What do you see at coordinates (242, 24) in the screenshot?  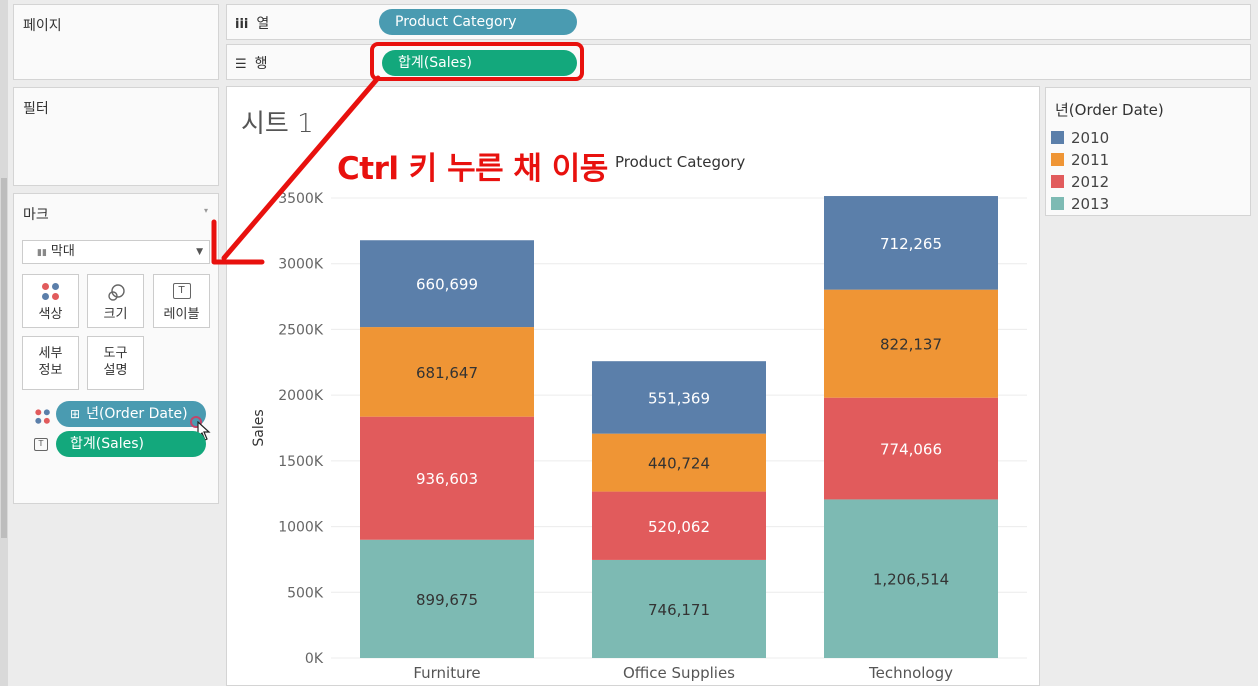 I see `columns-icon: iii` at bounding box center [242, 24].